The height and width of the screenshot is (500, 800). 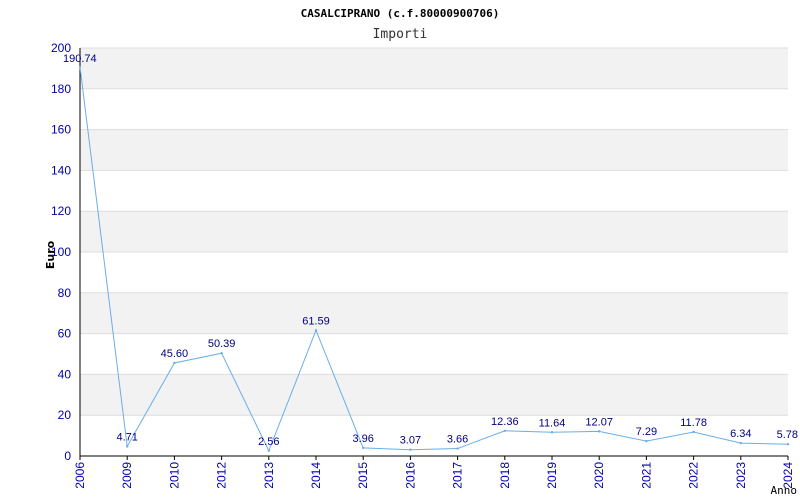 What do you see at coordinates (67, 456) in the screenshot?
I see `y-tick-label: 0` at bounding box center [67, 456].